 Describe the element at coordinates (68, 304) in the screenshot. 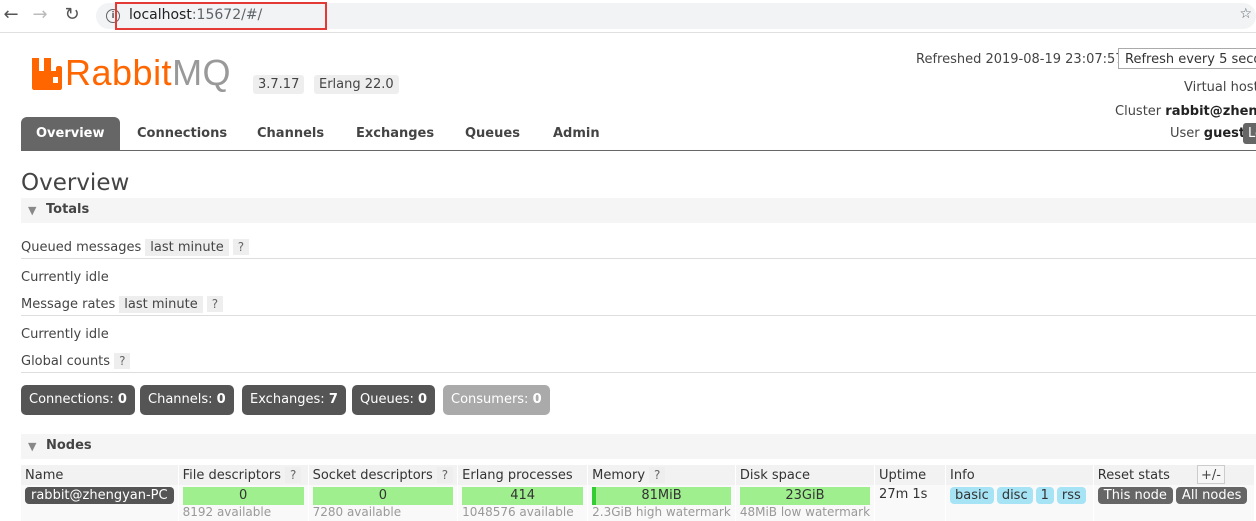

I see `message-rates-label: Message rates` at that location.